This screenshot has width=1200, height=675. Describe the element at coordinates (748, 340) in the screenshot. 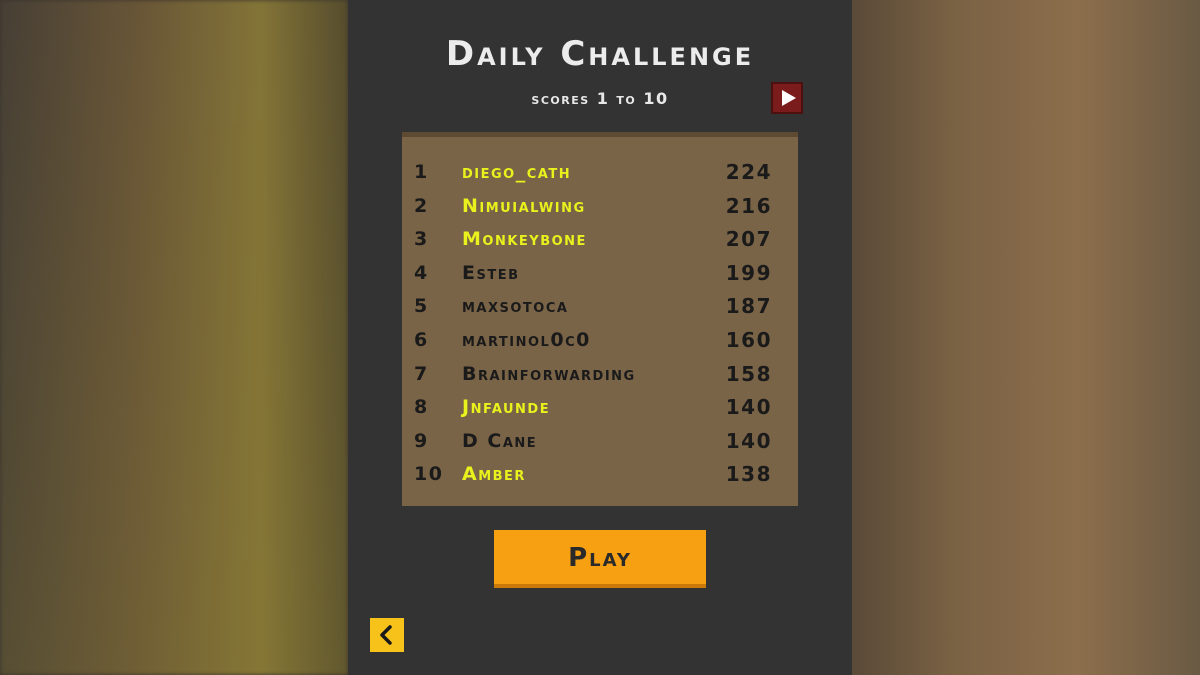

I see `player-score: 160` at that location.